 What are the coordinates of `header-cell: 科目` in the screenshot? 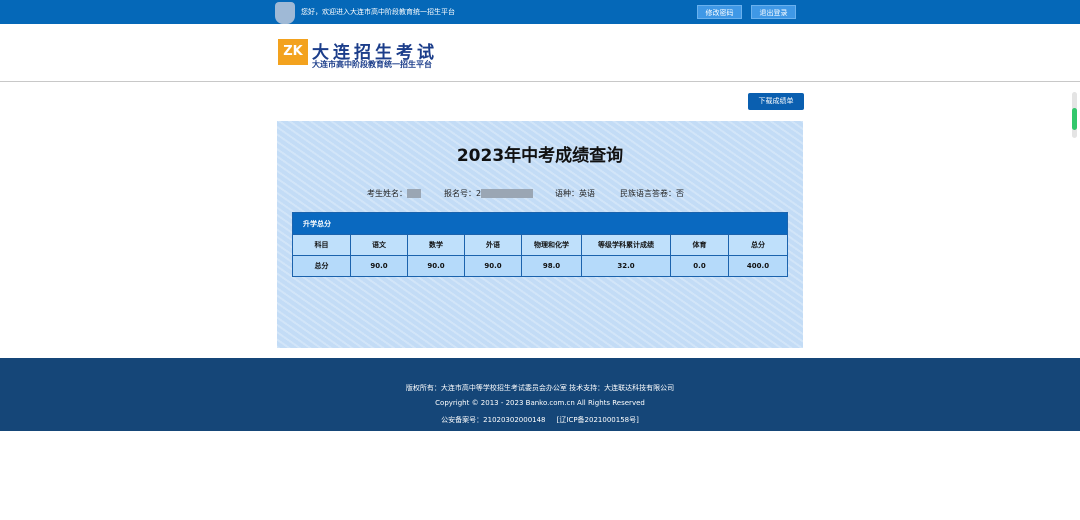 It's located at (321, 245).